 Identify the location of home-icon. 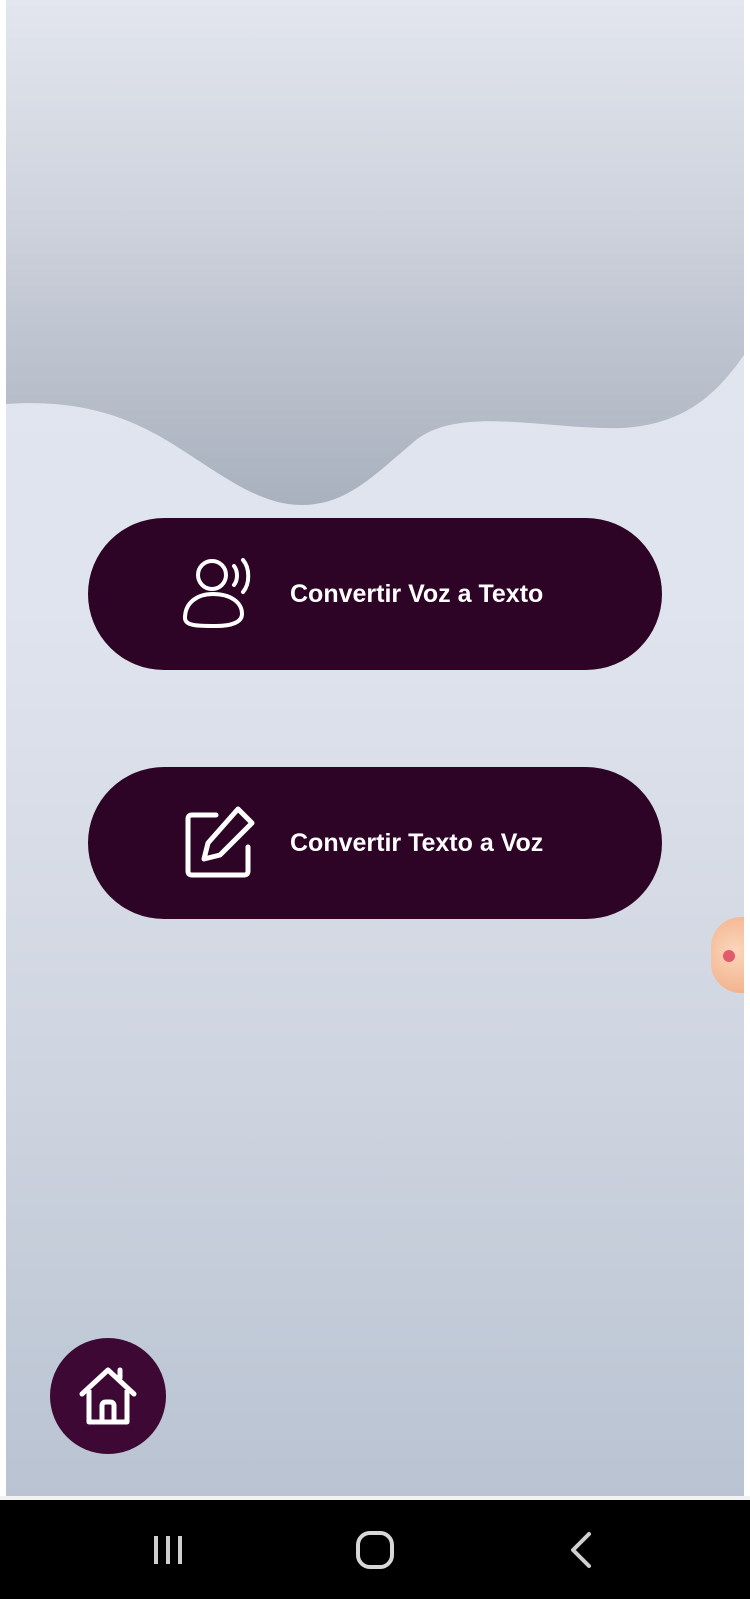
(108, 1396).